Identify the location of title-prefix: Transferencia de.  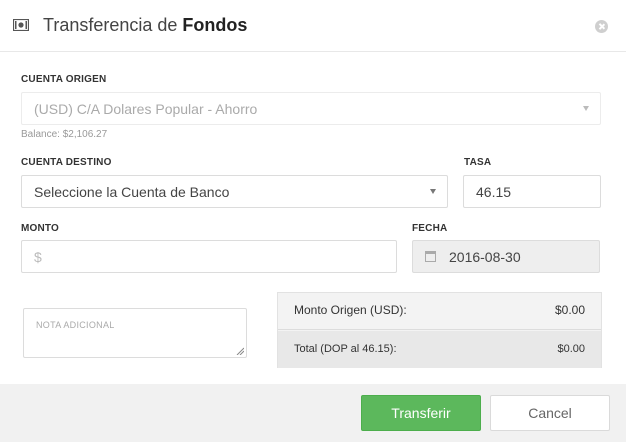
(113, 25).